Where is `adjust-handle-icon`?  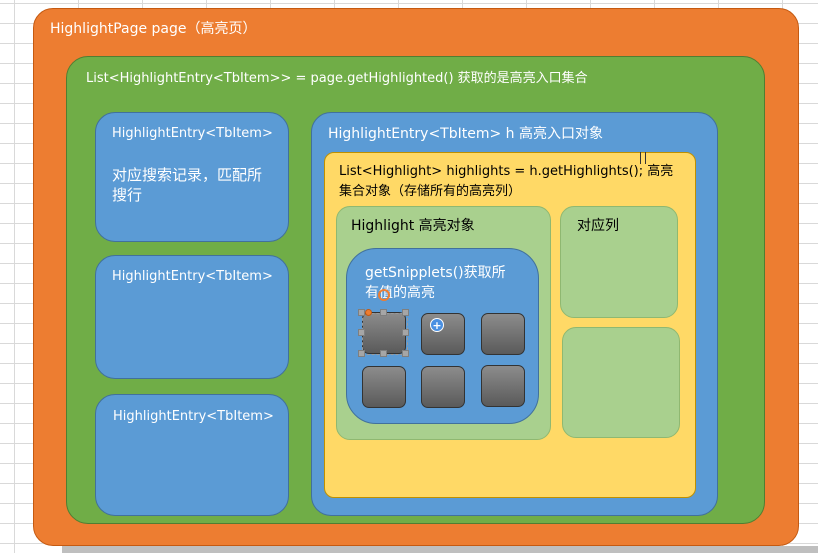 adjust-handle-icon is located at coordinates (368, 312).